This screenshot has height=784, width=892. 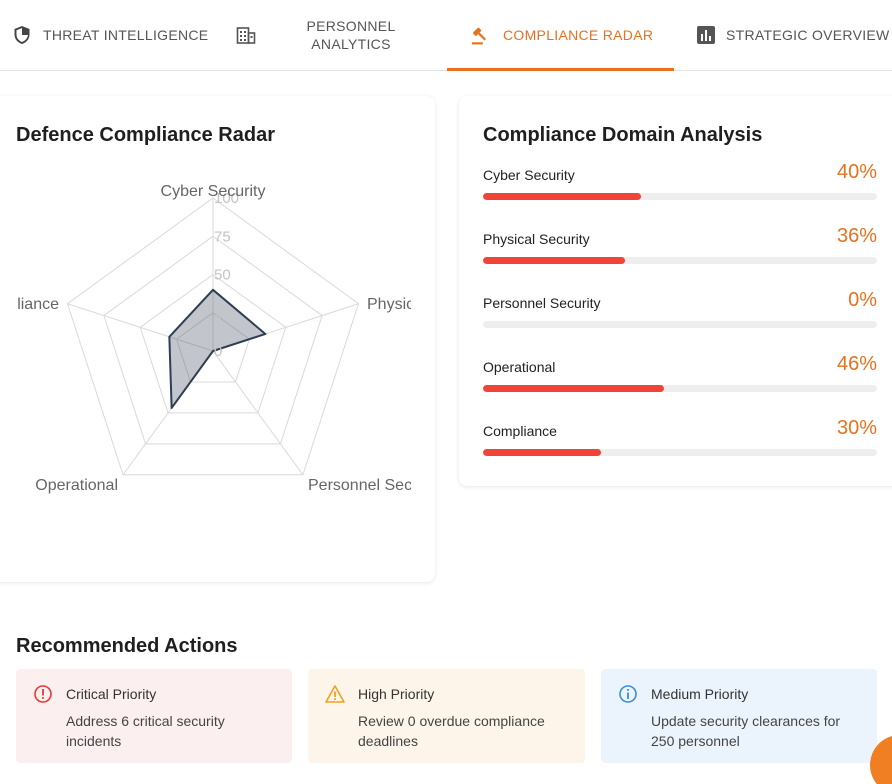 What do you see at coordinates (680, 440) in the screenshot?
I see `domain-row-compliance: Compliance 30%` at bounding box center [680, 440].